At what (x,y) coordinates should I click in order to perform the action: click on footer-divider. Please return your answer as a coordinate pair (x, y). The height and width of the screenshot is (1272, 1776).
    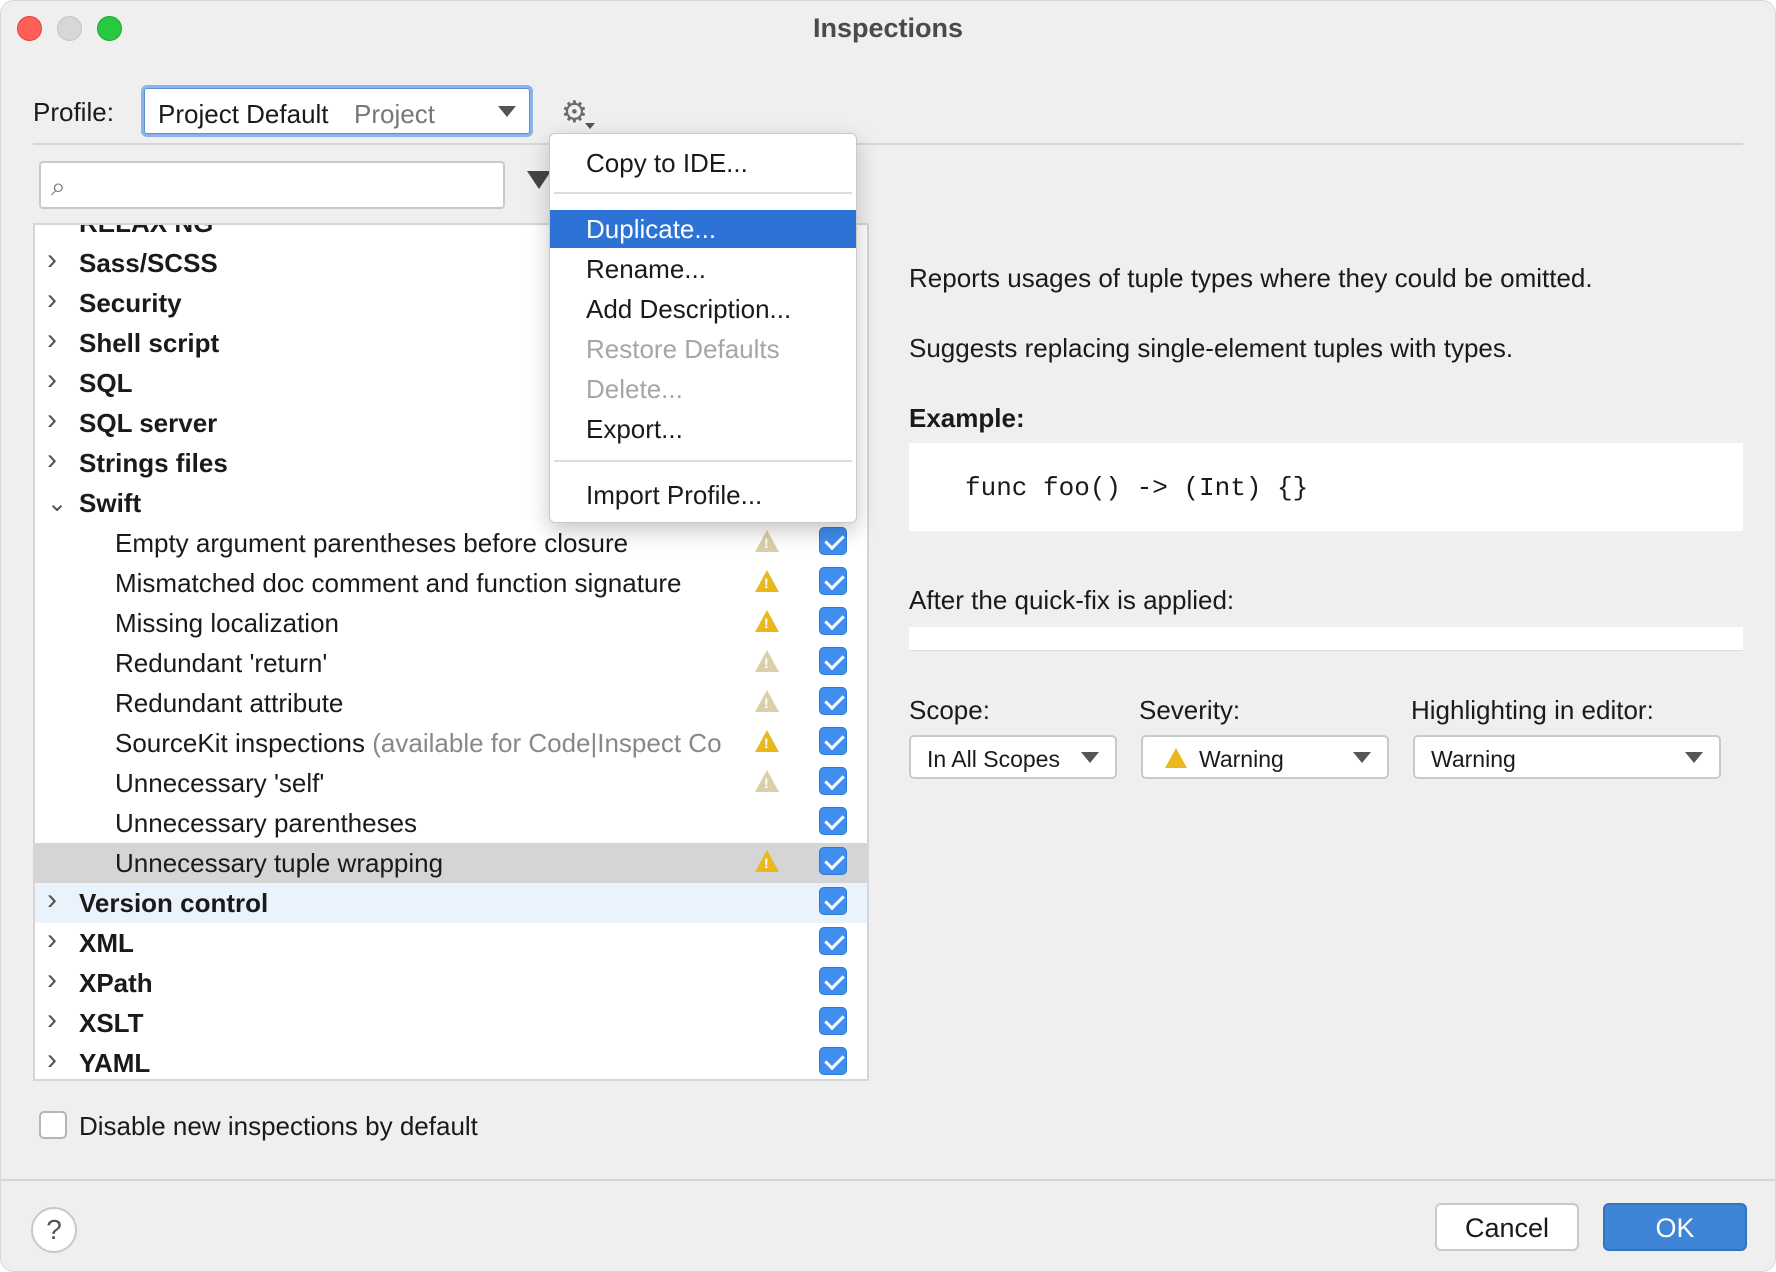
    Looking at the image, I should click on (888, 1180).